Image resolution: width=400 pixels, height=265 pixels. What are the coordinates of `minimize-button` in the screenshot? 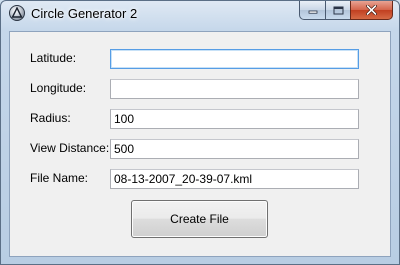 It's located at (312, 10).